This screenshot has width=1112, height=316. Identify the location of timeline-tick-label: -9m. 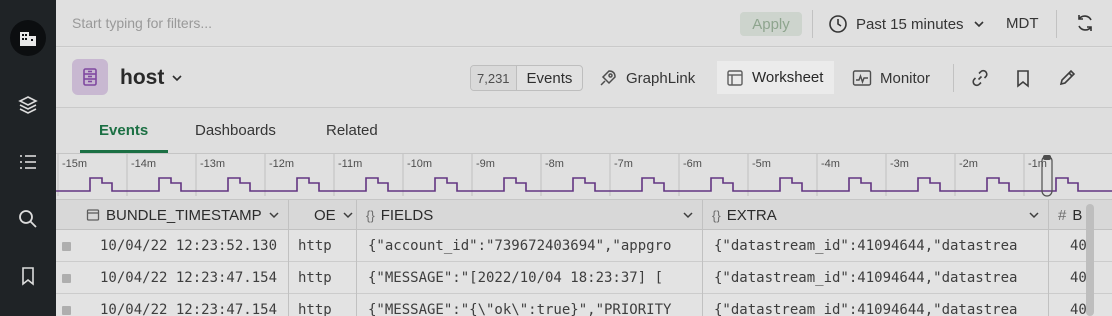
(485, 164).